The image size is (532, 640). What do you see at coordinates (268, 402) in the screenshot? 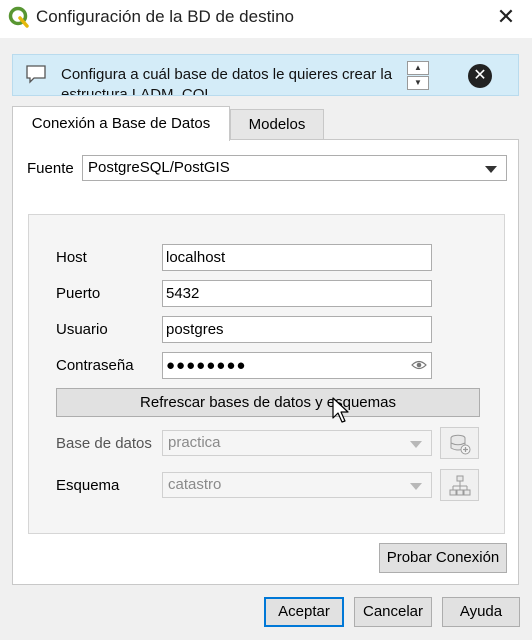
I see `refresh-databases-schemas-button: Refrescar bases de datos y esquemas` at bounding box center [268, 402].